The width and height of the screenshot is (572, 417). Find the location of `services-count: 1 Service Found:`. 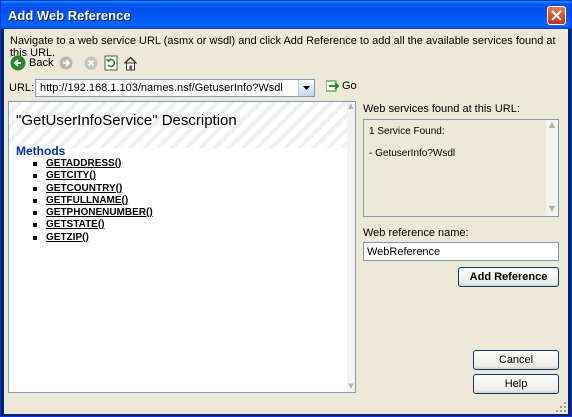

services-count: 1 Service Found: is located at coordinates (407, 131).